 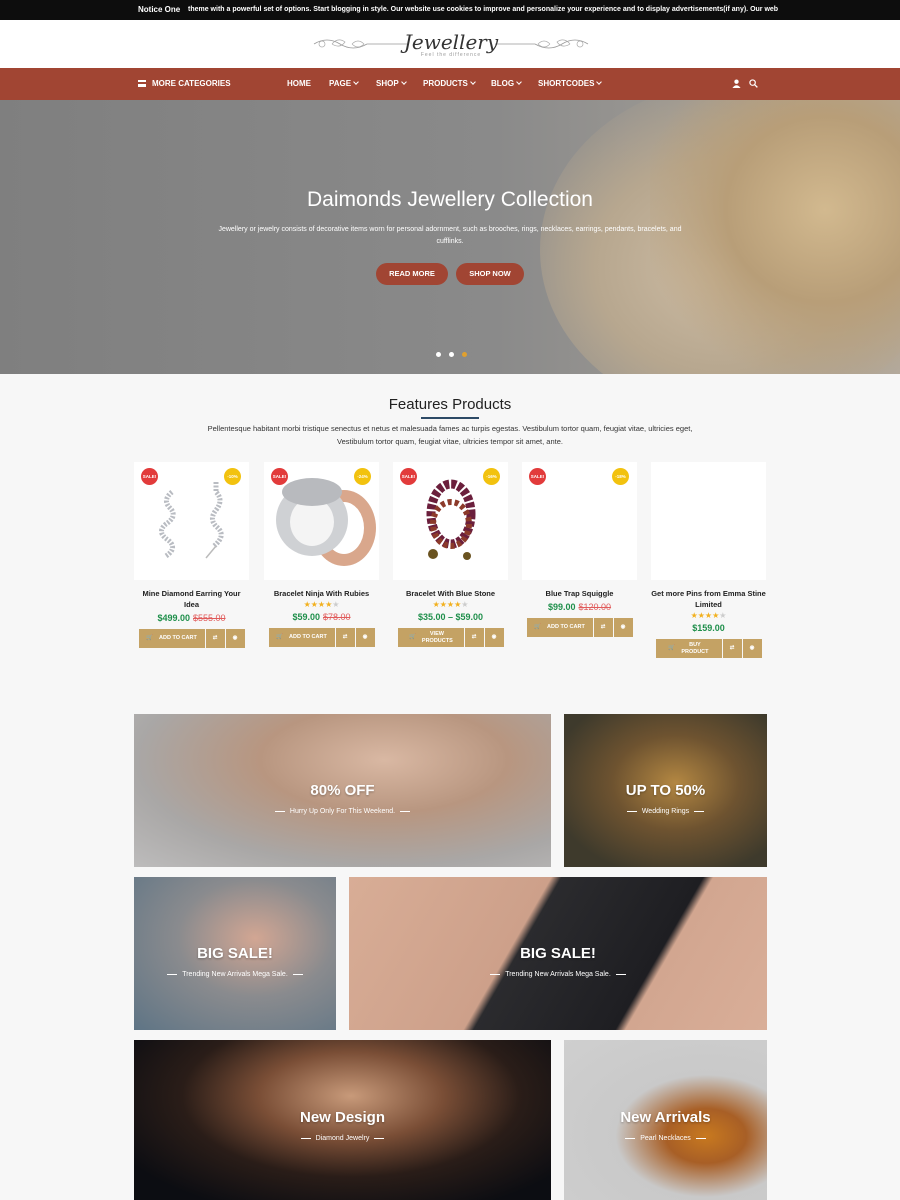 I want to click on view-products-button: 🛒 VIEW PRODUCTS, so click(x=430, y=637).